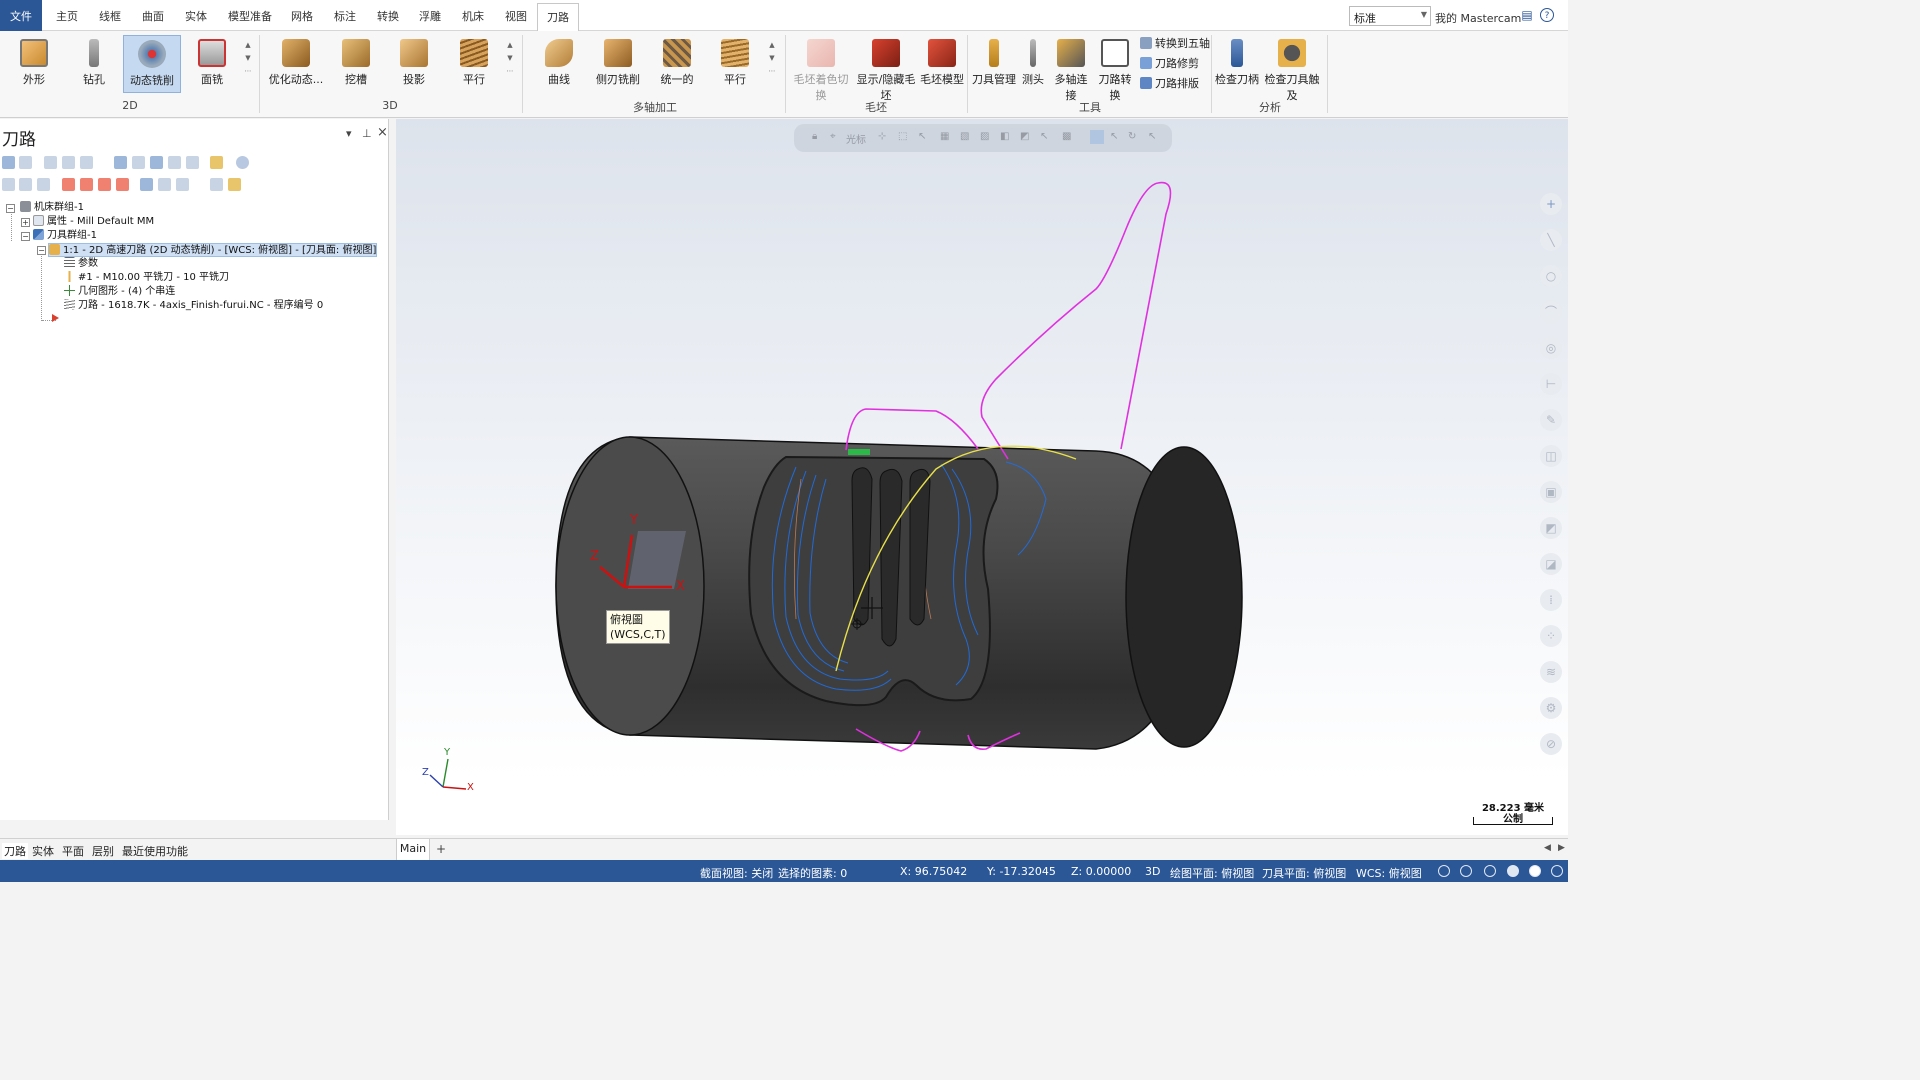 This screenshot has width=1920, height=1080. What do you see at coordinates (1152, 871) in the screenshot?
I see `mode-2d-3d-toggle: 3D` at bounding box center [1152, 871].